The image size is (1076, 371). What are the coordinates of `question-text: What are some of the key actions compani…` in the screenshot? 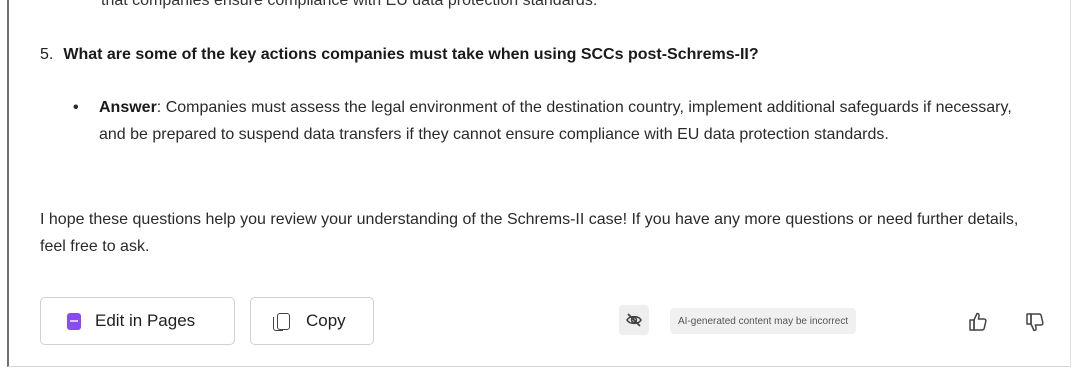 It's located at (411, 54).